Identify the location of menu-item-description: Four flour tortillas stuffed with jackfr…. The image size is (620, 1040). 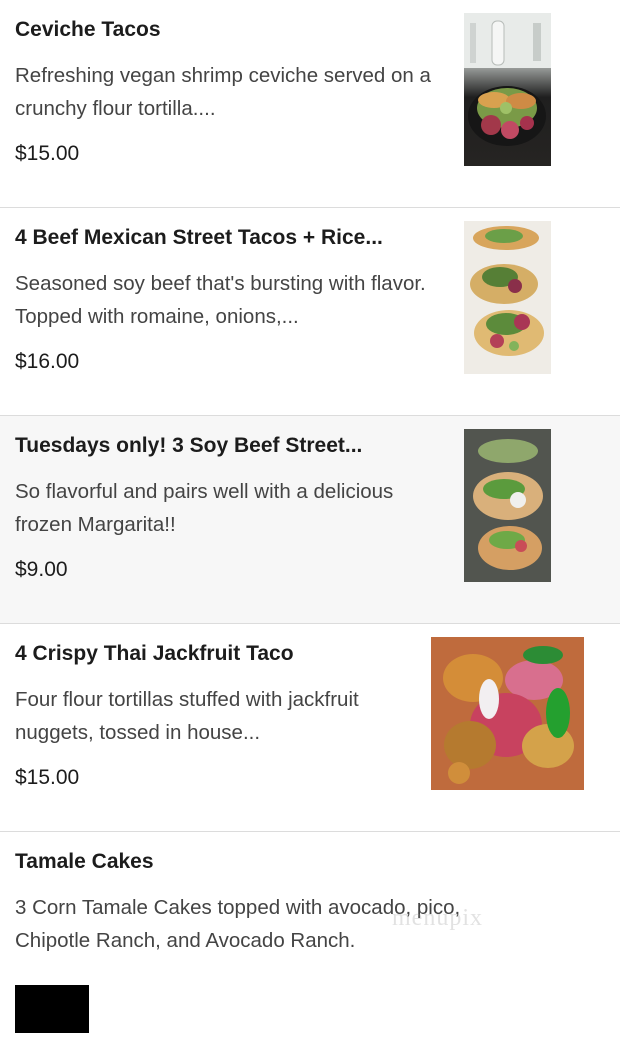
(187, 716).